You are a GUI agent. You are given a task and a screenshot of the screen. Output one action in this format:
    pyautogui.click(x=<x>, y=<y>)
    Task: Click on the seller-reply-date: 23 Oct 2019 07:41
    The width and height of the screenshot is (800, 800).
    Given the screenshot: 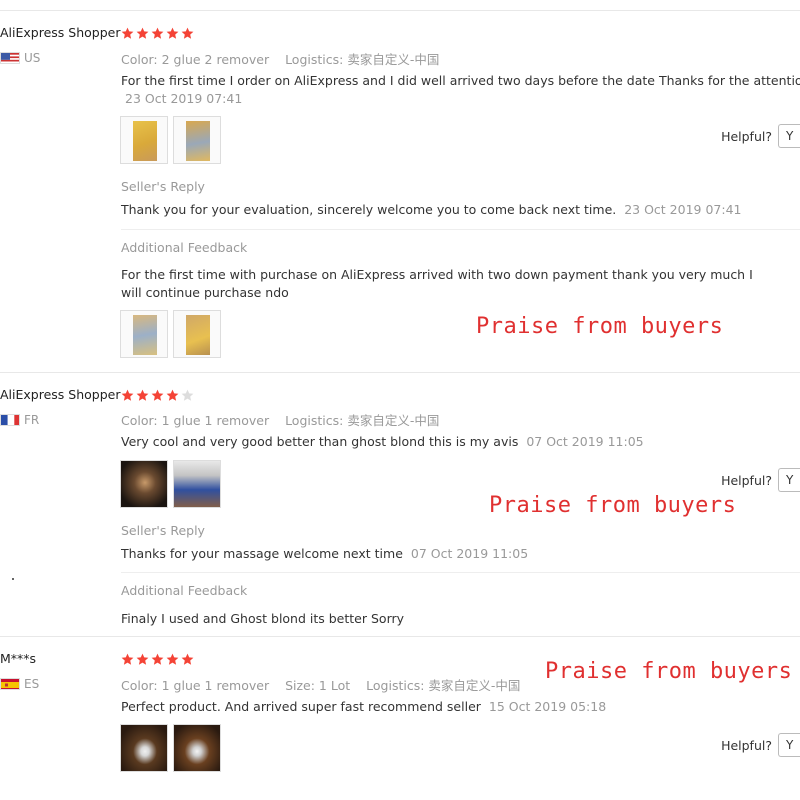 What is the action you would take?
    pyautogui.click(x=683, y=209)
    